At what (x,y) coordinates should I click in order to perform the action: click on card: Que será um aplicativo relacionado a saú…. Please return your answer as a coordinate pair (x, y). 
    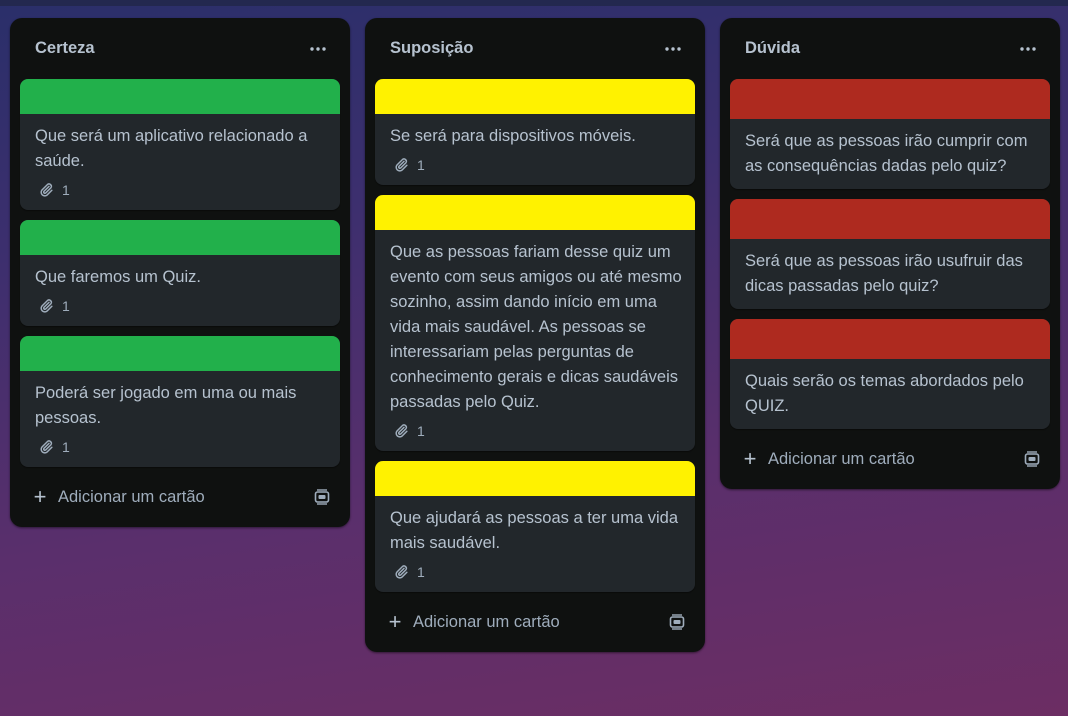
    Looking at the image, I should click on (180, 144).